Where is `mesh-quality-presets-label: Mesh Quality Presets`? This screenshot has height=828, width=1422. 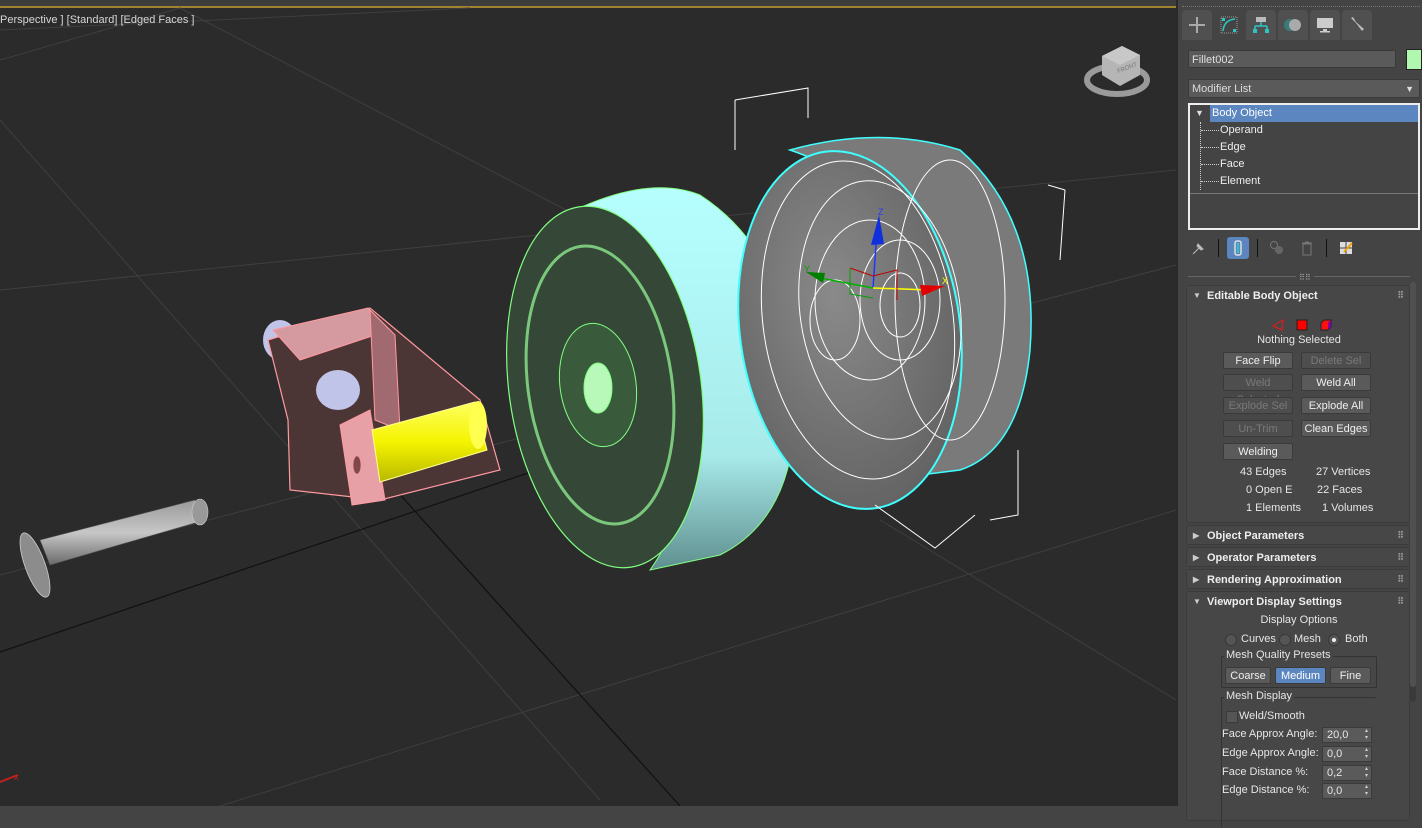
mesh-quality-presets-label: Mesh Quality Presets is located at coordinates (1278, 655).